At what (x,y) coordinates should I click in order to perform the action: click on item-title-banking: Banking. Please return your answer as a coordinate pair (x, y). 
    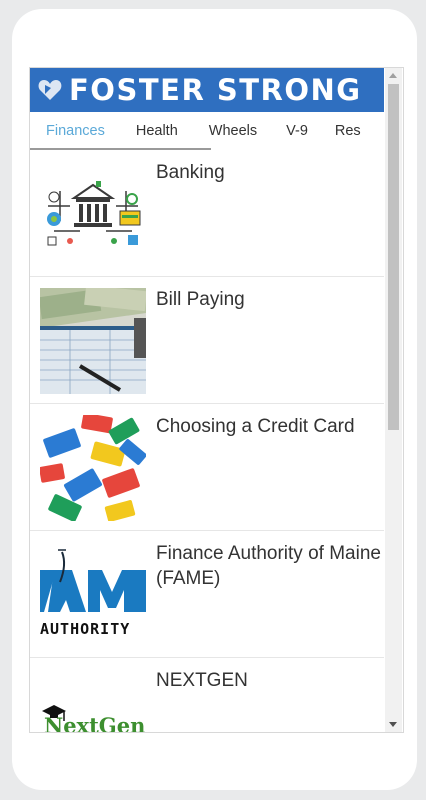
    Looking at the image, I should click on (190, 172).